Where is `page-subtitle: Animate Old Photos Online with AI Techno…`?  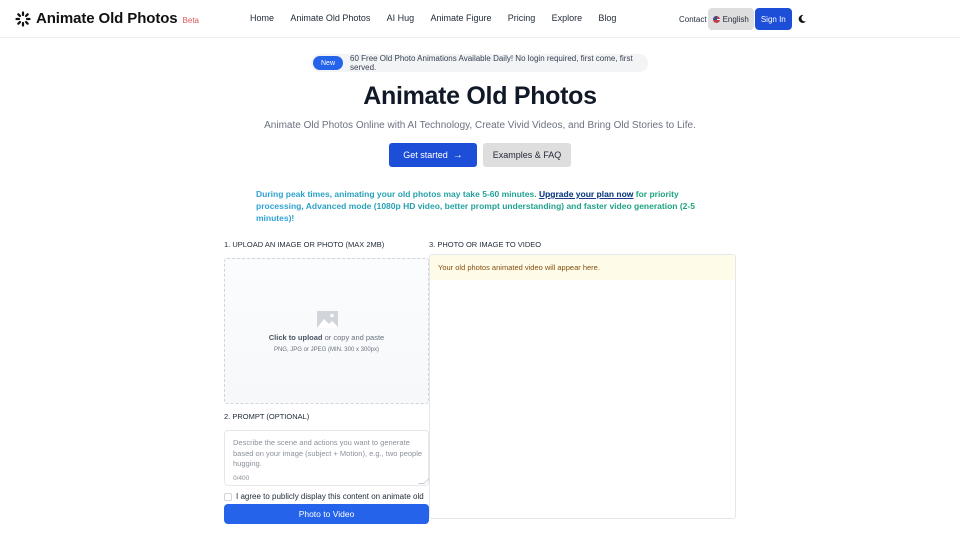 page-subtitle: Animate Old Photos Online with AI Techno… is located at coordinates (480, 125).